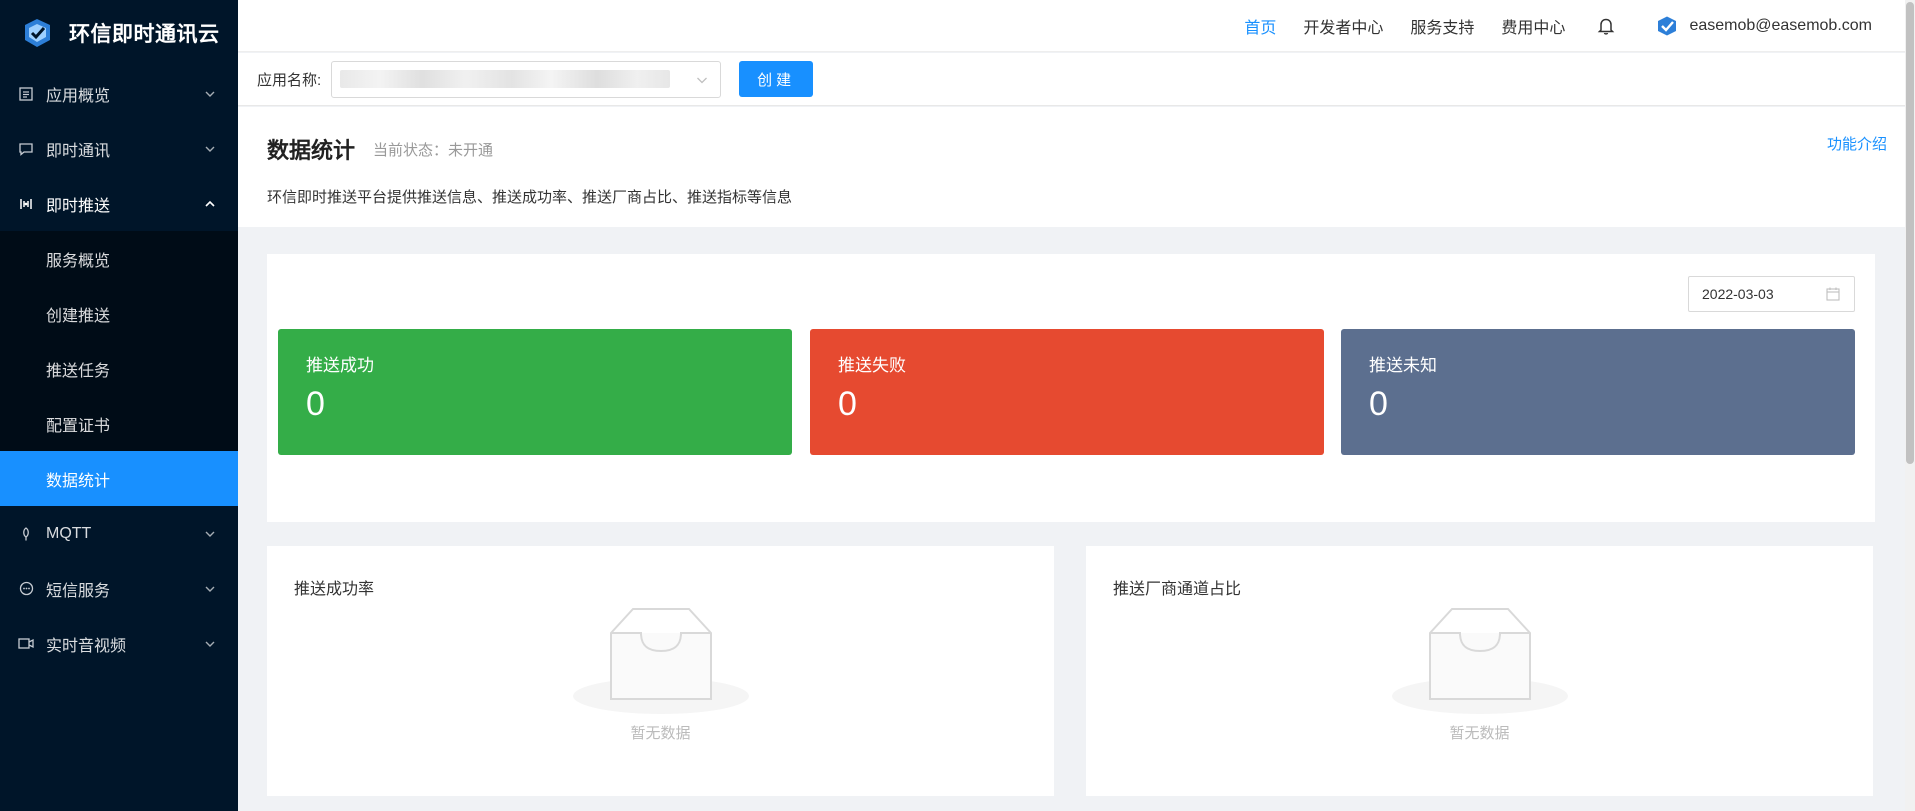  I want to click on sidebar-subitem-create-push: 创建推送, so click(119, 313).